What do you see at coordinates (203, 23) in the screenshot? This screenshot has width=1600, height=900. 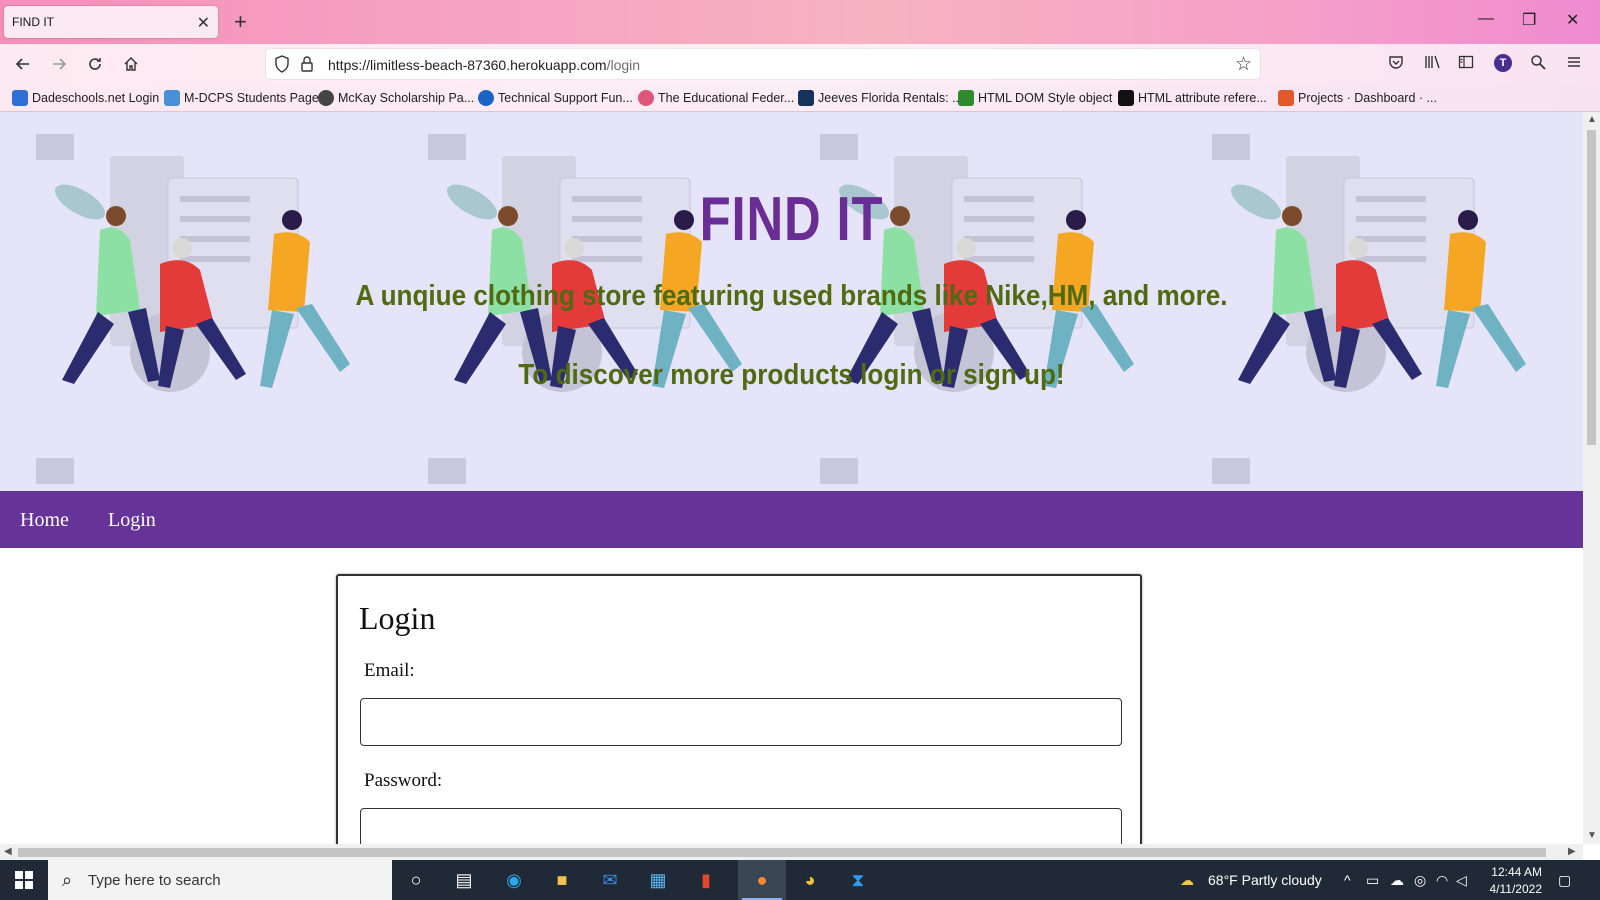 I see `close-tab-icon: ✕` at bounding box center [203, 23].